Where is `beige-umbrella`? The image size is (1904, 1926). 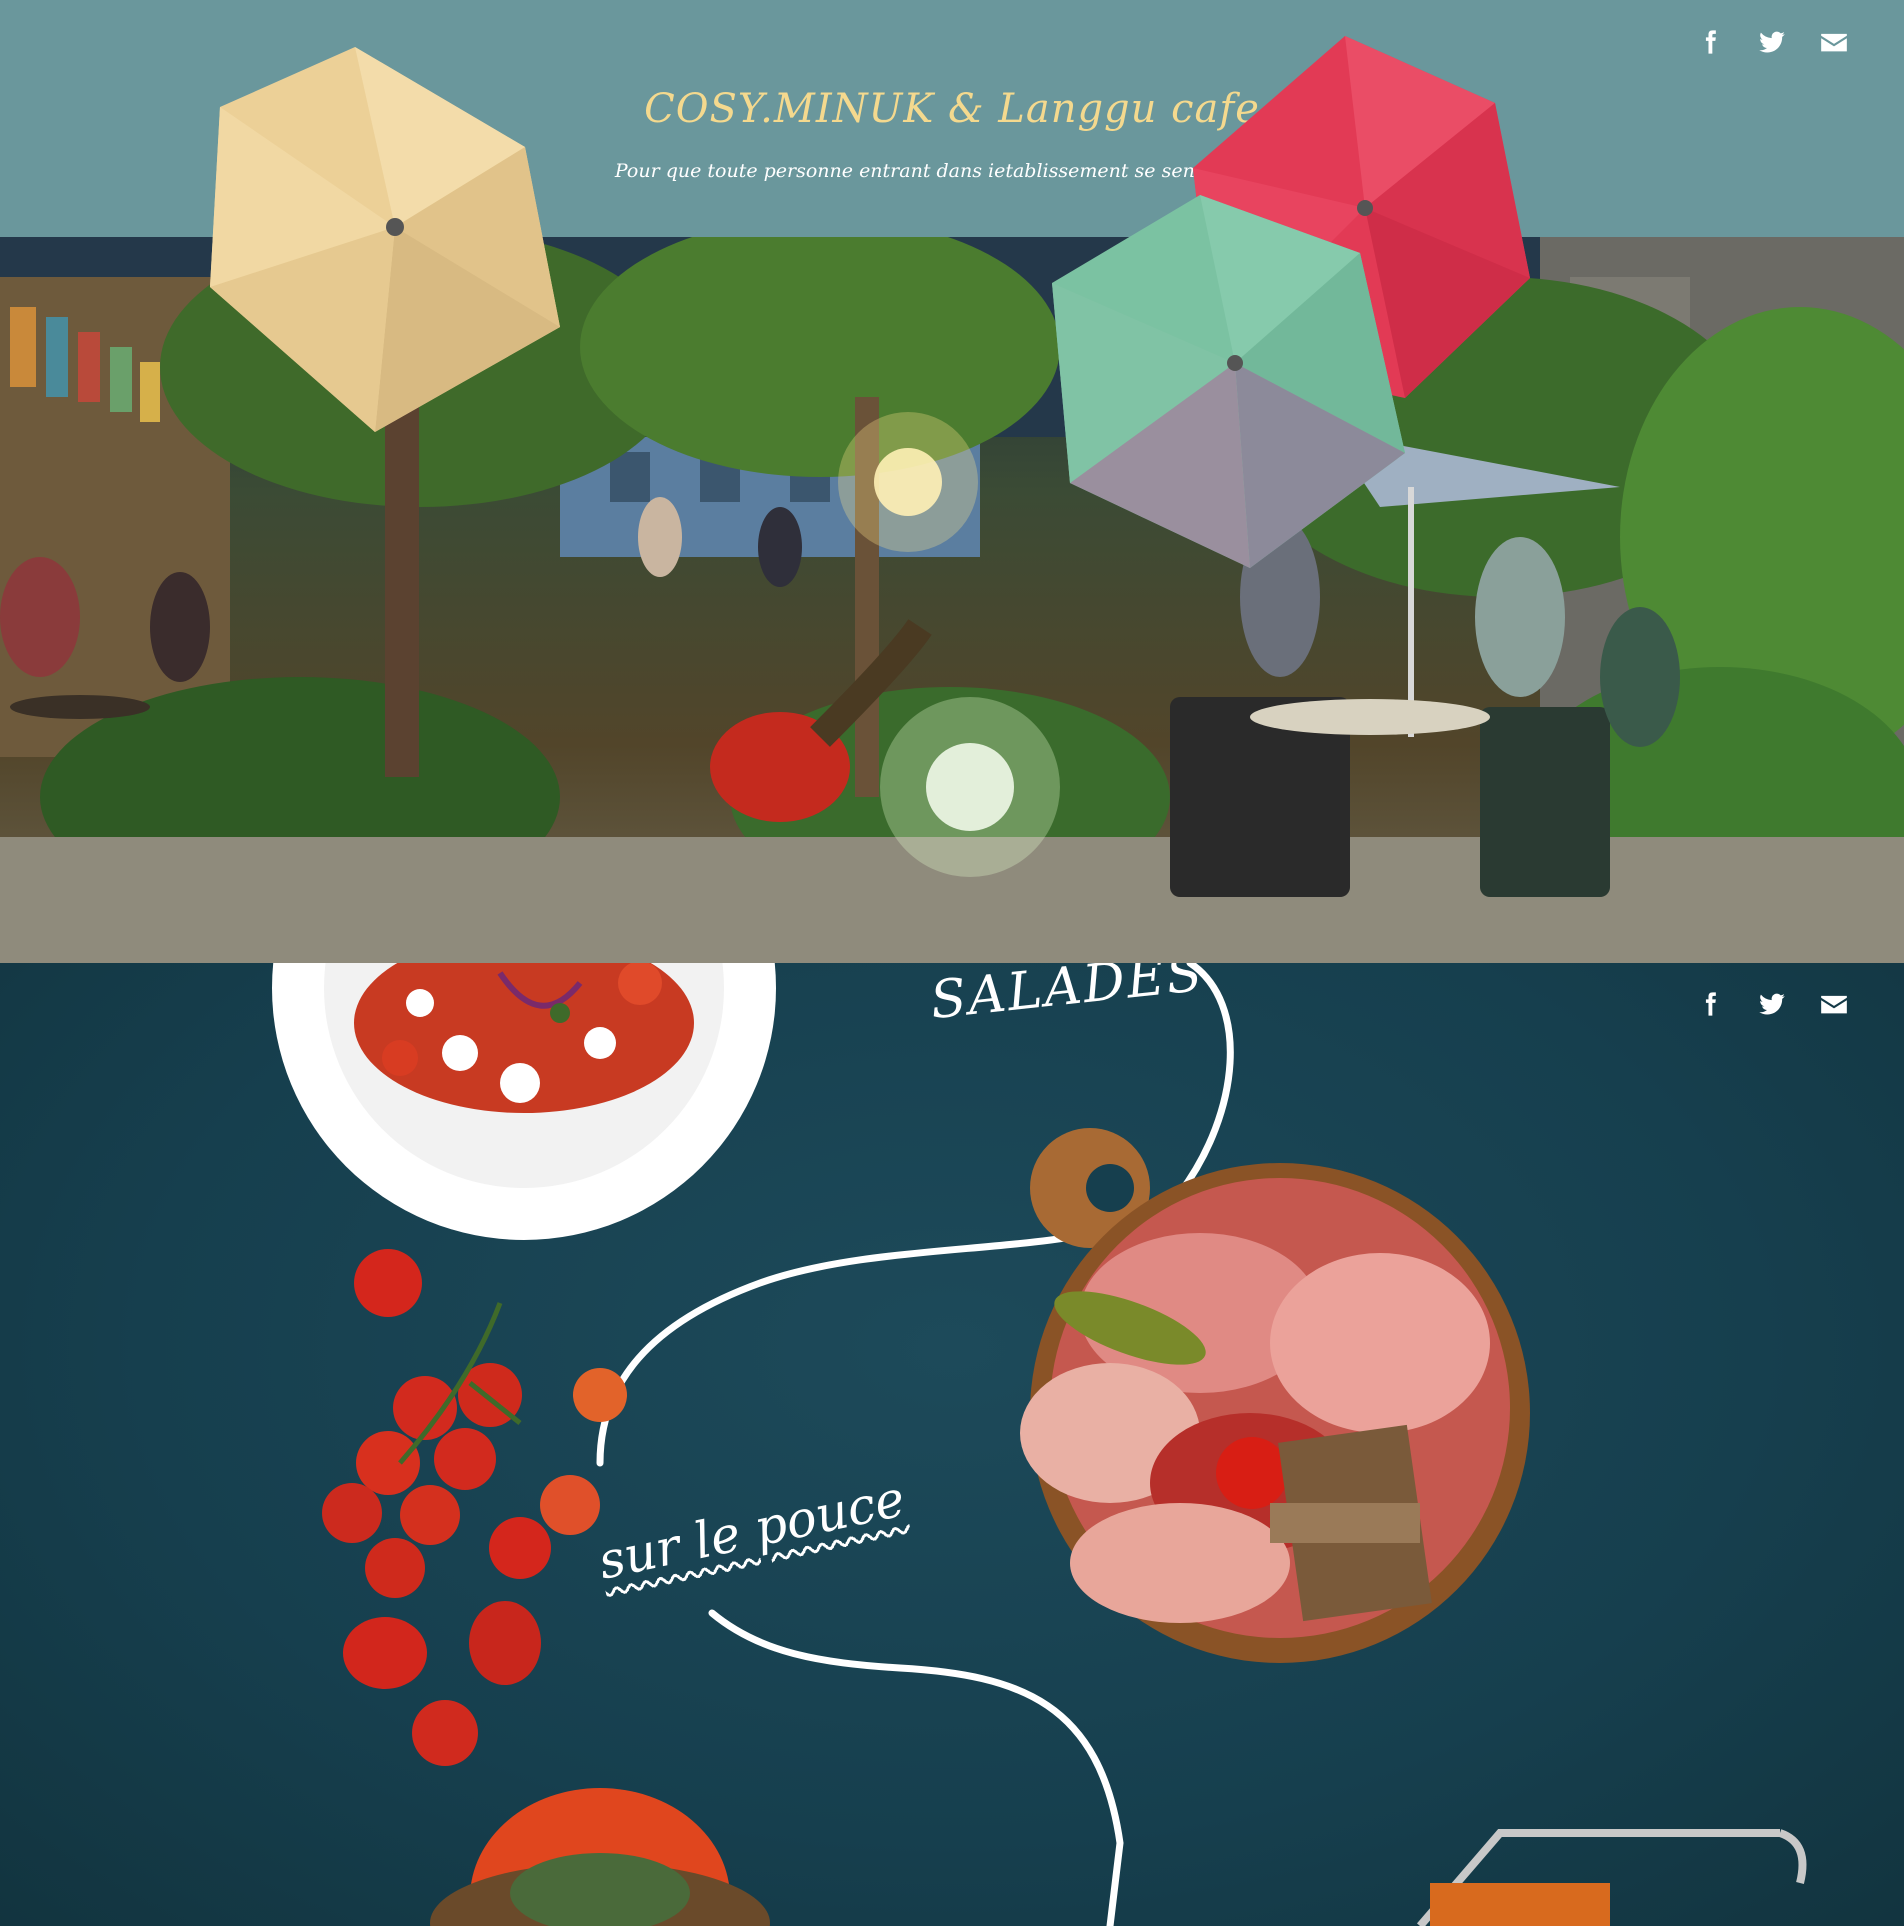 beige-umbrella is located at coordinates (385, 239).